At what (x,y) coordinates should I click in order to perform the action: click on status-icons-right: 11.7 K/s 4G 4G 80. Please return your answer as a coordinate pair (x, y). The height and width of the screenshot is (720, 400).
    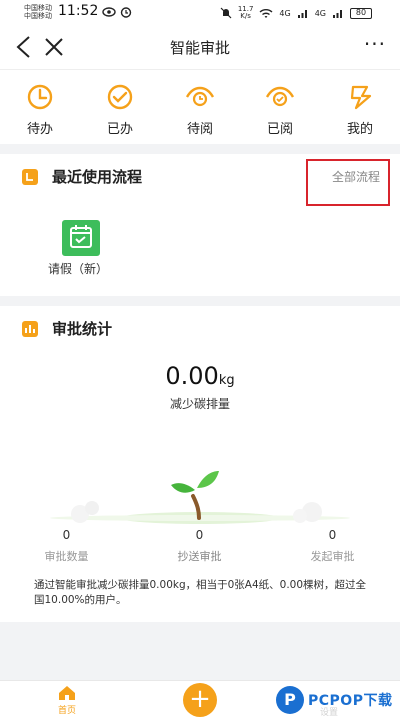
    Looking at the image, I should click on (296, 13).